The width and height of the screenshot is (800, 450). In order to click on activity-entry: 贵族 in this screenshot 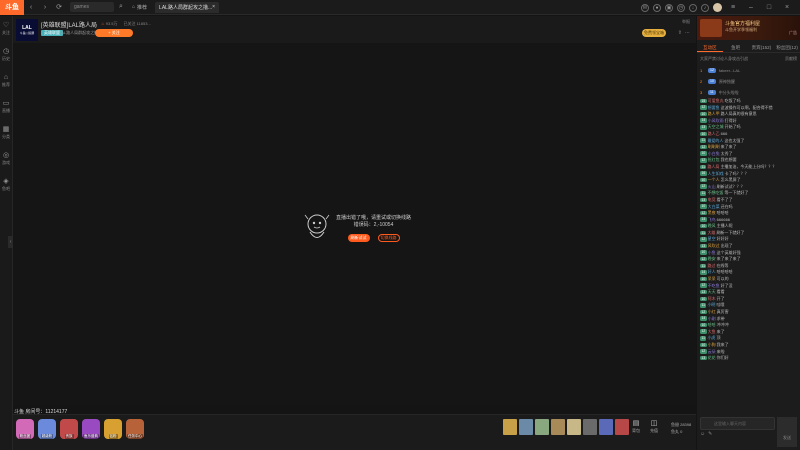, I will do `click(69, 429)`.